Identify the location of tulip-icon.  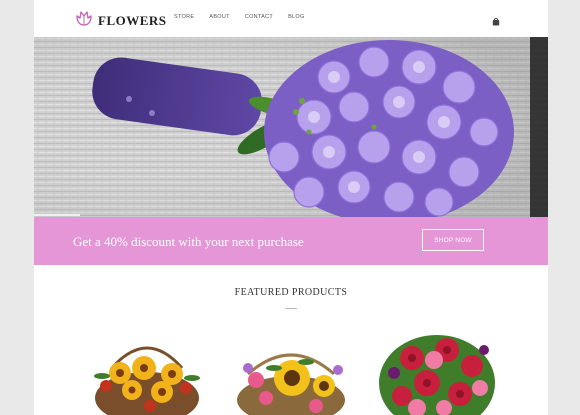
(84, 20).